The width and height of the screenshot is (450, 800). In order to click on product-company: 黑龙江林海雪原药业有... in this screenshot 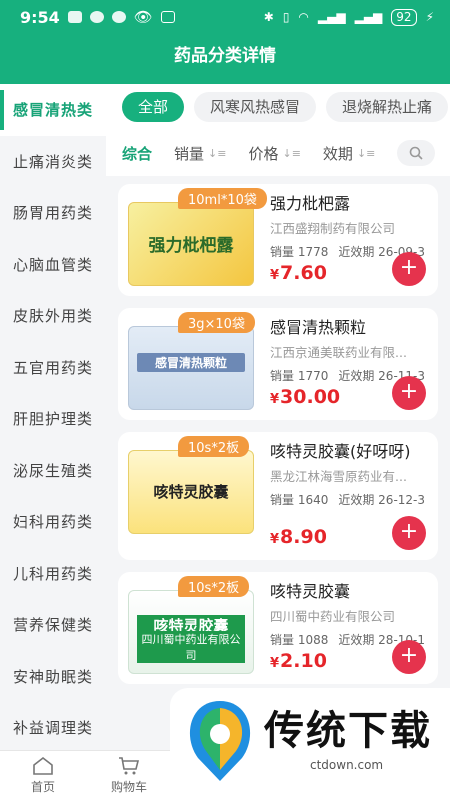, I will do `click(338, 476)`.